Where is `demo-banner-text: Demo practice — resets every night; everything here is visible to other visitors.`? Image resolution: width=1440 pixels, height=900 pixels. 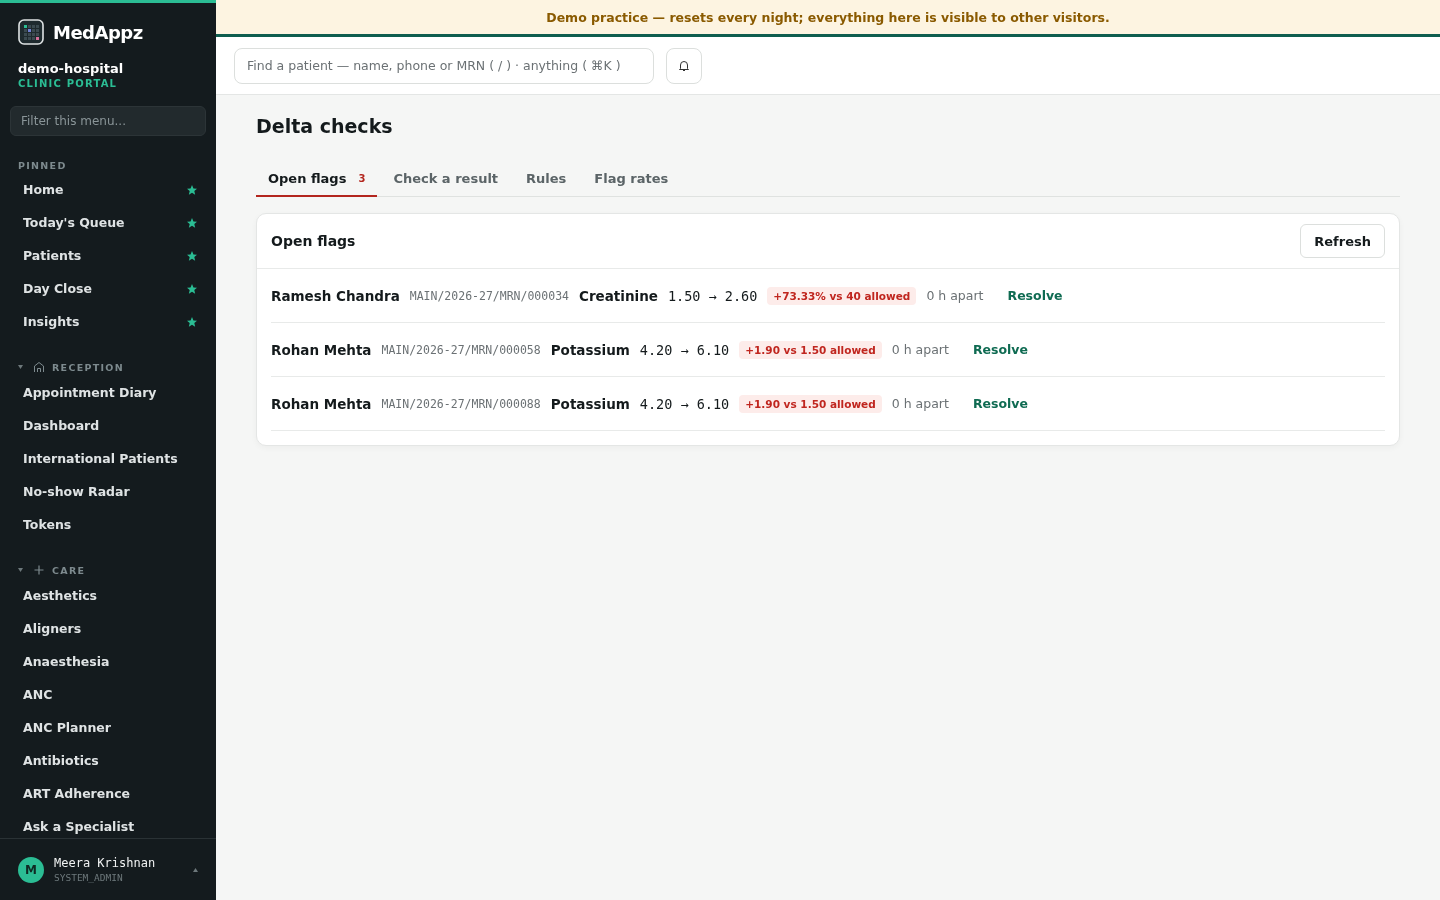 demo-banner-text: Demo practice — resets every night; everything here is visible to other visitors. is located at coordinates (828, 17).